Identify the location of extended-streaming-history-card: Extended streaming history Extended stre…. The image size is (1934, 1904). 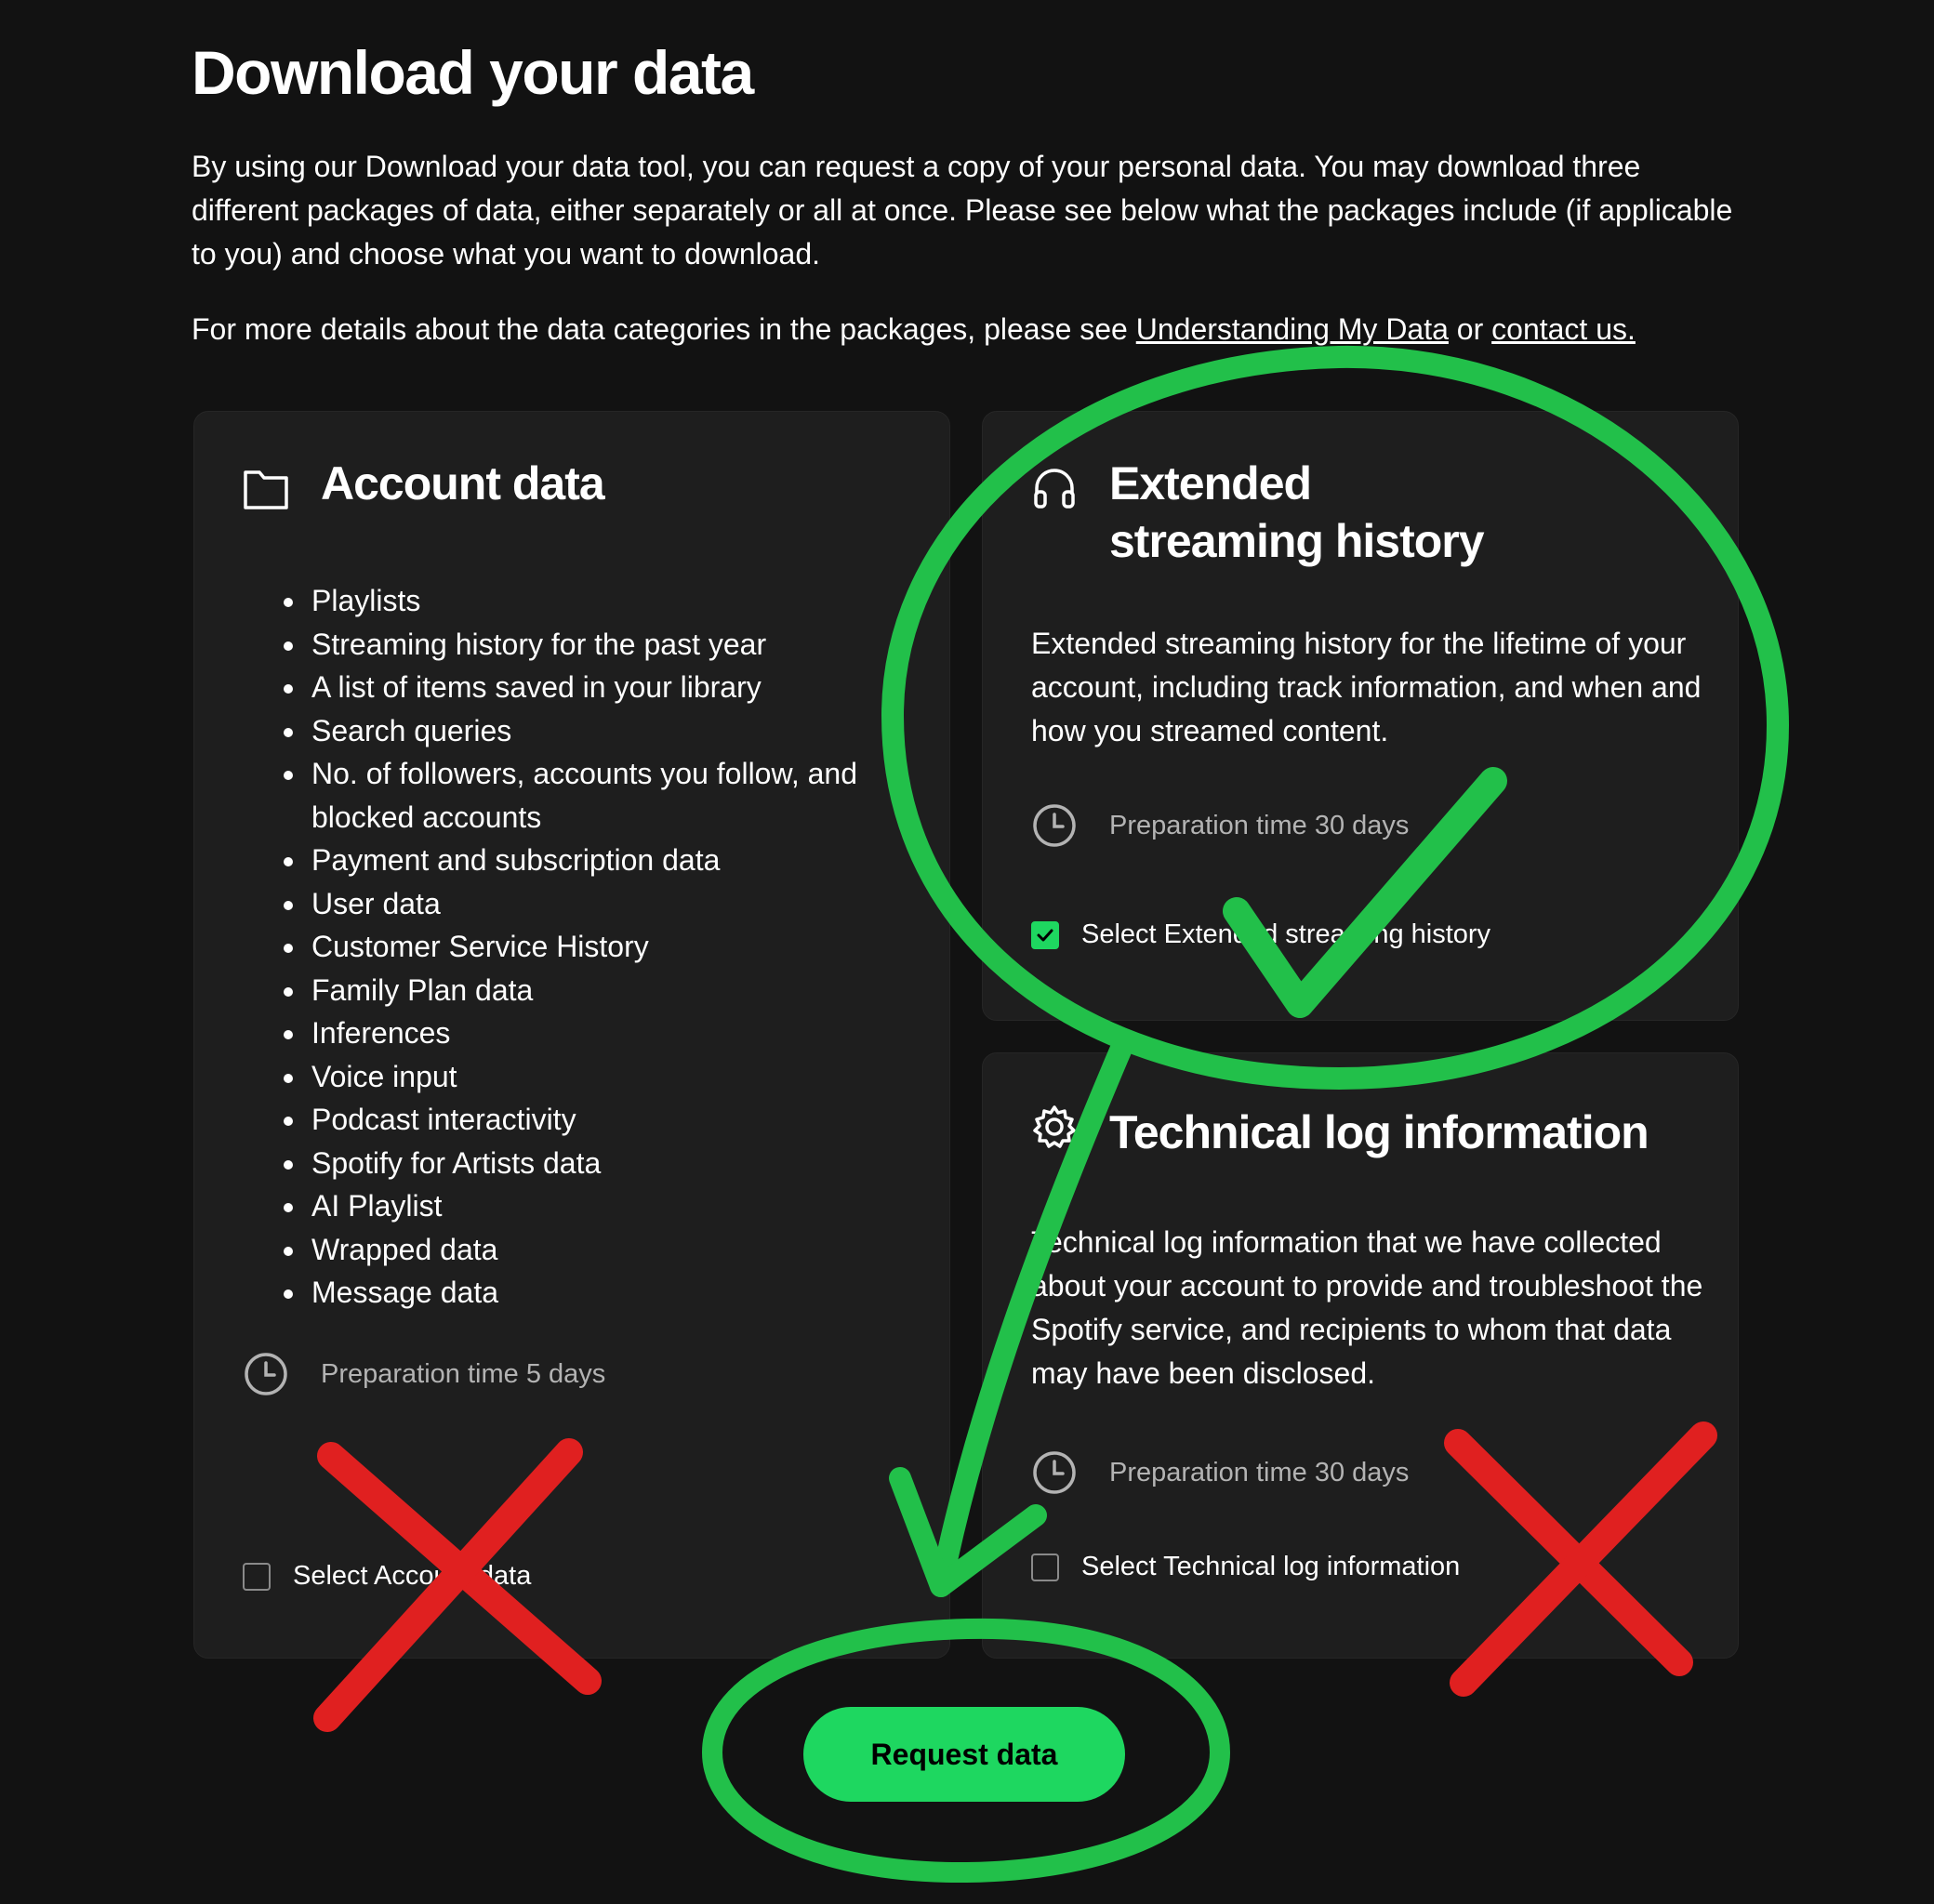
(1361, 716).